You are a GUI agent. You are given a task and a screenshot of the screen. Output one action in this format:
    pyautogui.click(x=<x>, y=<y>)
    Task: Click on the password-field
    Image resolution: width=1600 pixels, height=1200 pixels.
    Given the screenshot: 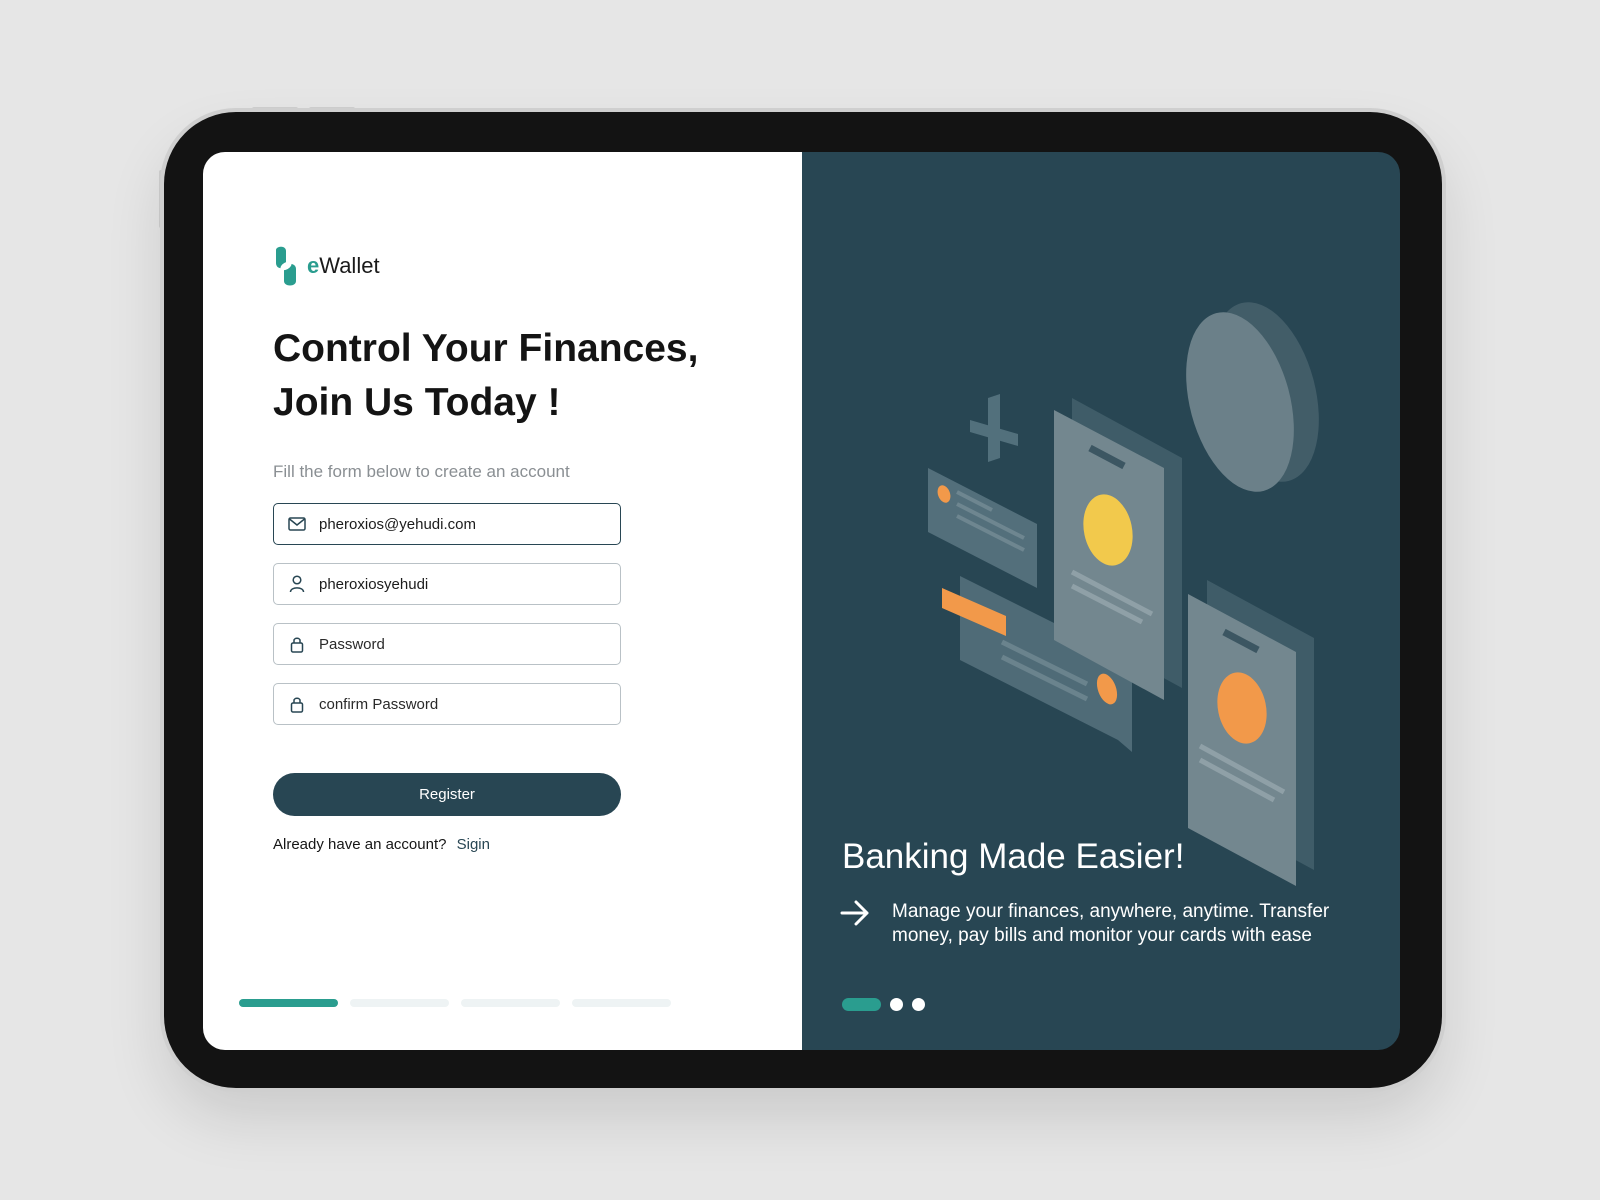 What is the action you would take?
    pyautogui.click(x=447, y=644)
    